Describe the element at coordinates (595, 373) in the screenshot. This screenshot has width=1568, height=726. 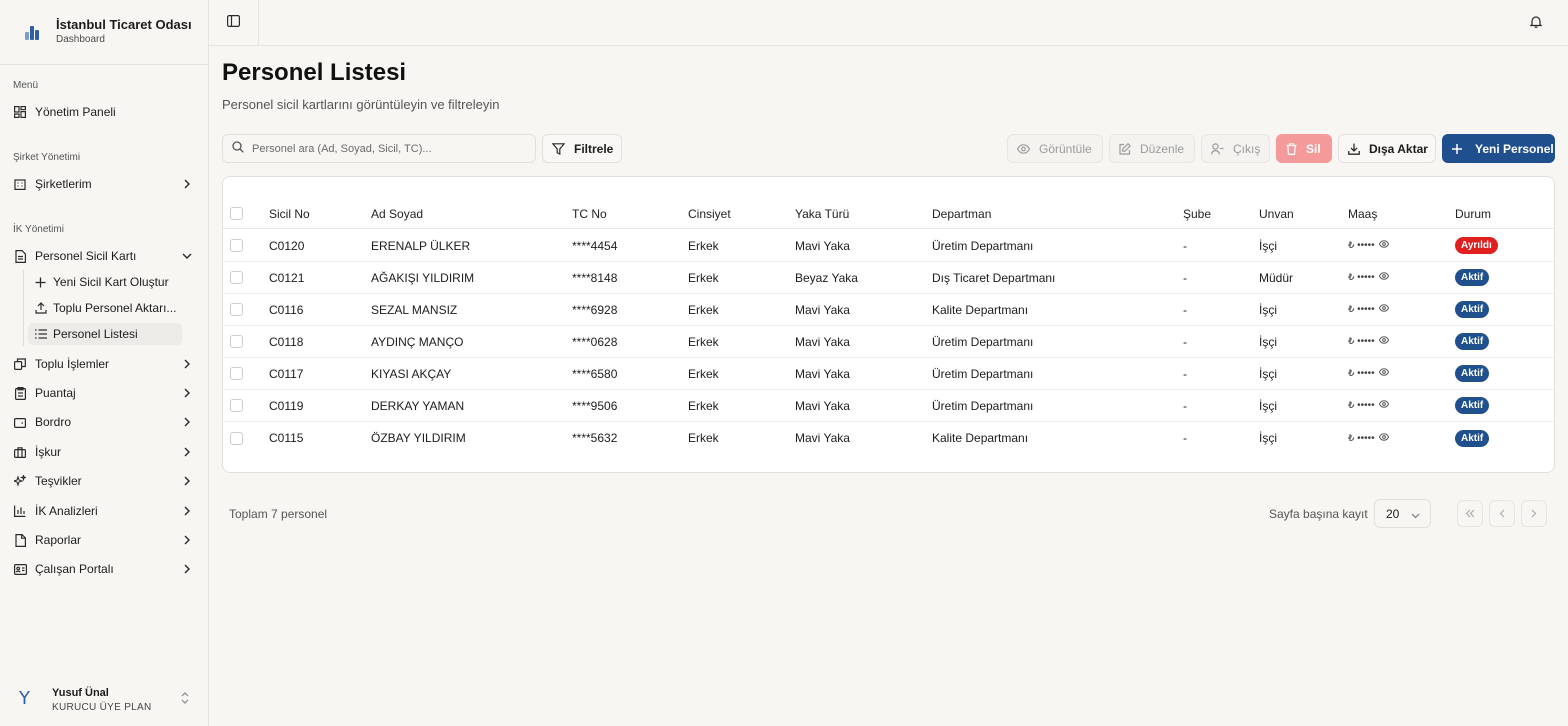
I see `cell-tc: ****6580` at that location.